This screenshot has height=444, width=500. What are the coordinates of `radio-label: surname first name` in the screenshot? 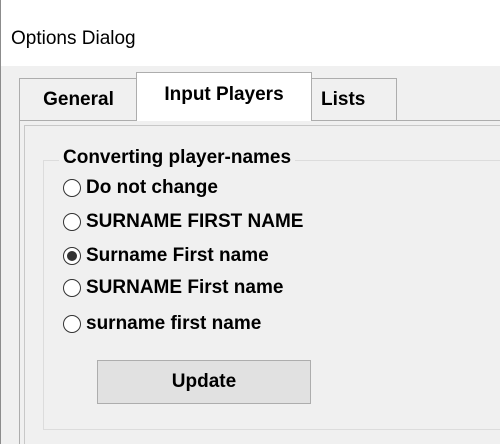 It's located at (174, 323).